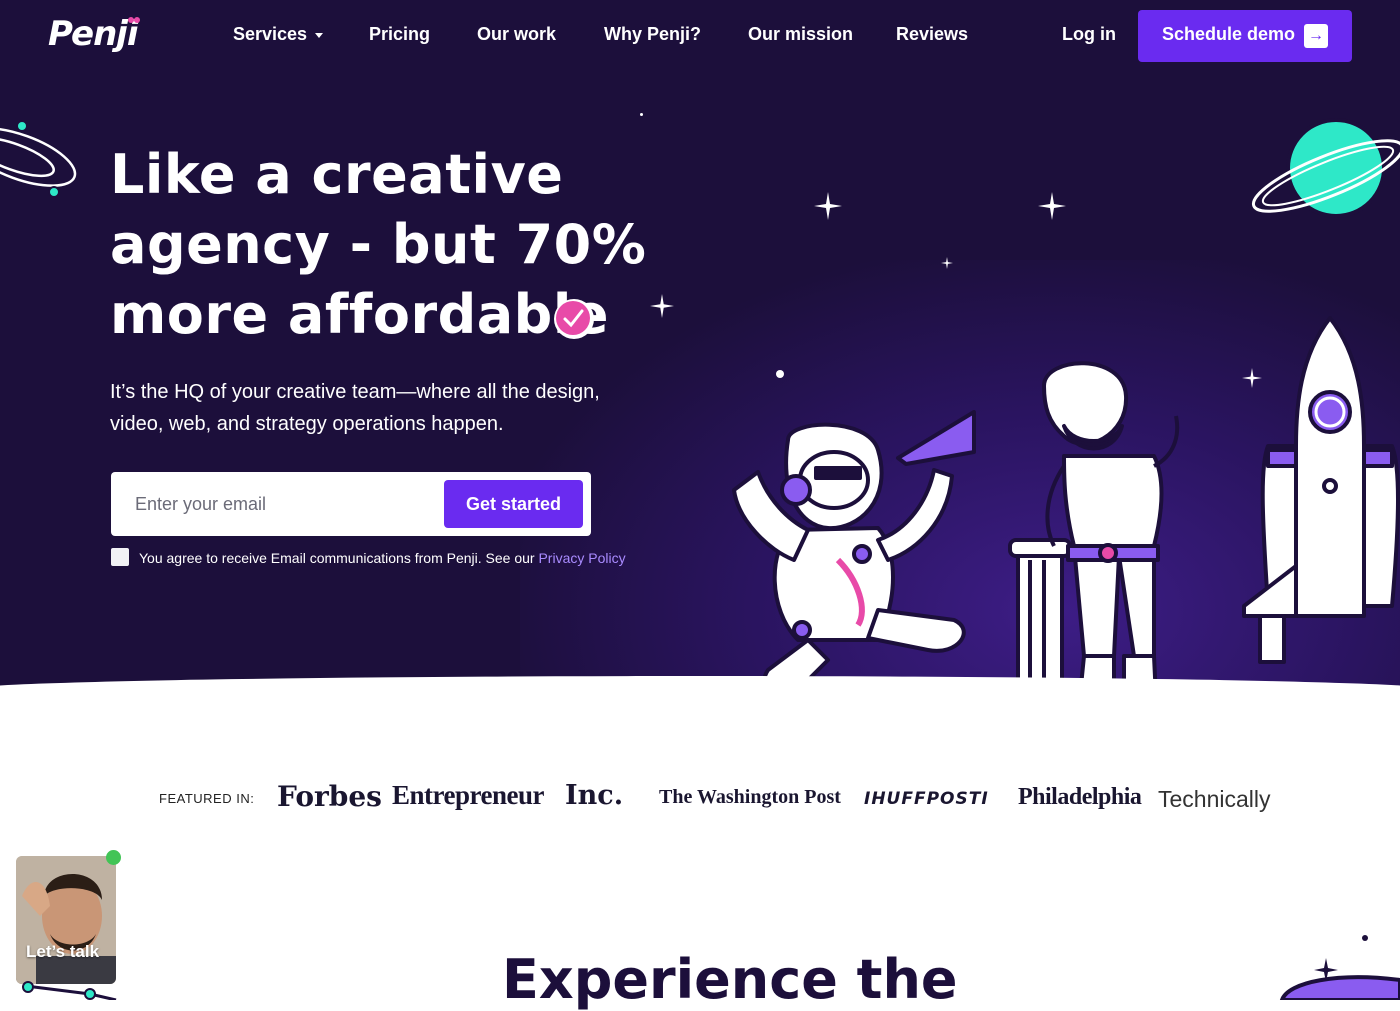 The image size is (1400, 1011). What do you see at coordinates (594, 795) in the screenshot?
I see `inc-logo: Inc.` at bounding box center [594, 795].